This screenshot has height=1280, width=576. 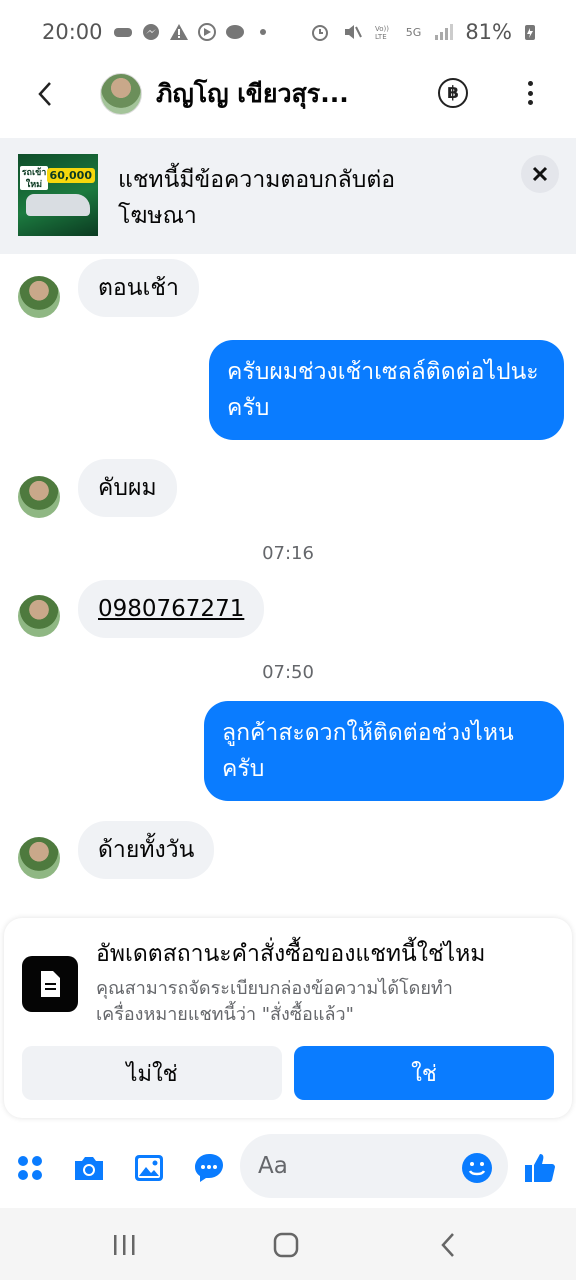 I want to click on thumbs-up-icon, so click(x=540, y=1168).